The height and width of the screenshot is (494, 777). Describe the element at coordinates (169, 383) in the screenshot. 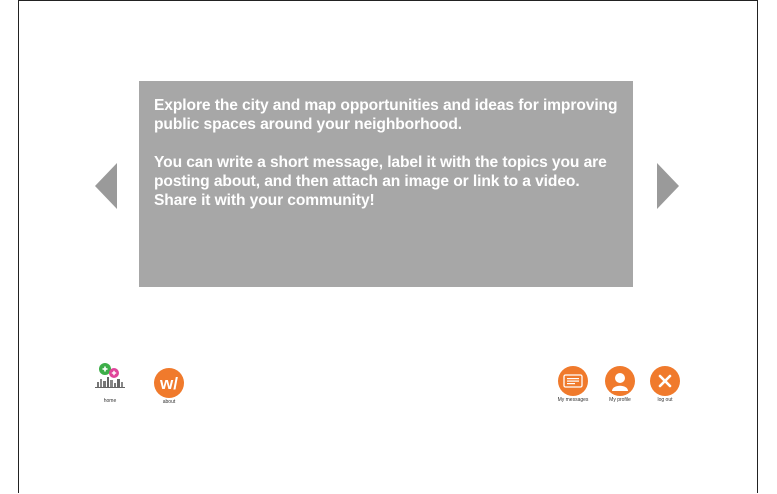

I see `about-w-icon: w/` at that location.